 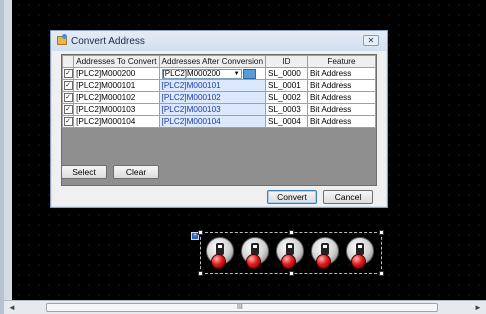 I want to click on scroll-right-icon: ►, so click(x=478, y=307).